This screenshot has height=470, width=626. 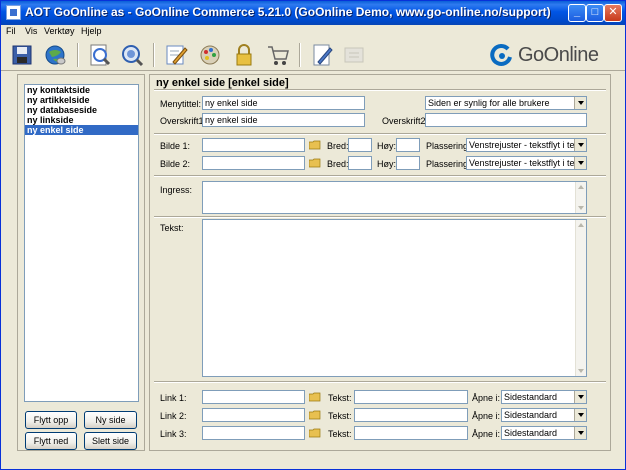 I want to click on lock-icon, so click(x=244, y=55).